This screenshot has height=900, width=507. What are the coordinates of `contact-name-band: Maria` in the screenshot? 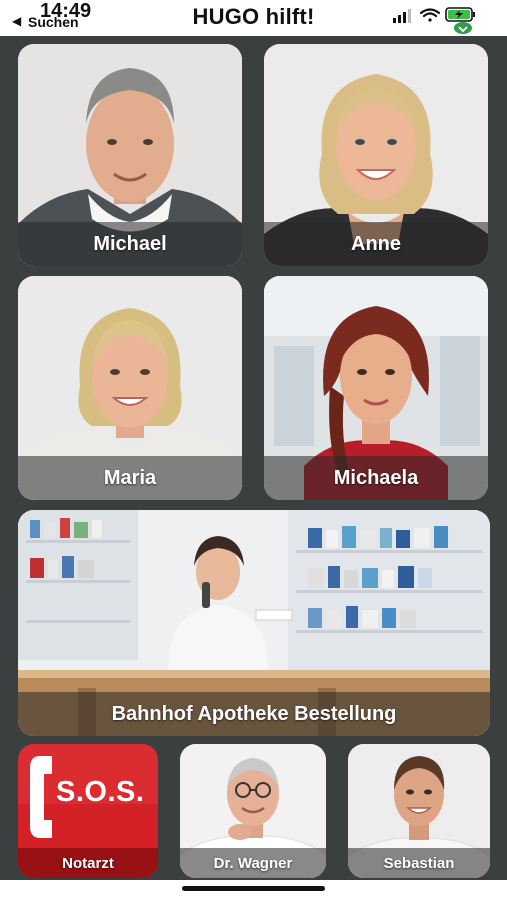 It's located at (130, 478).